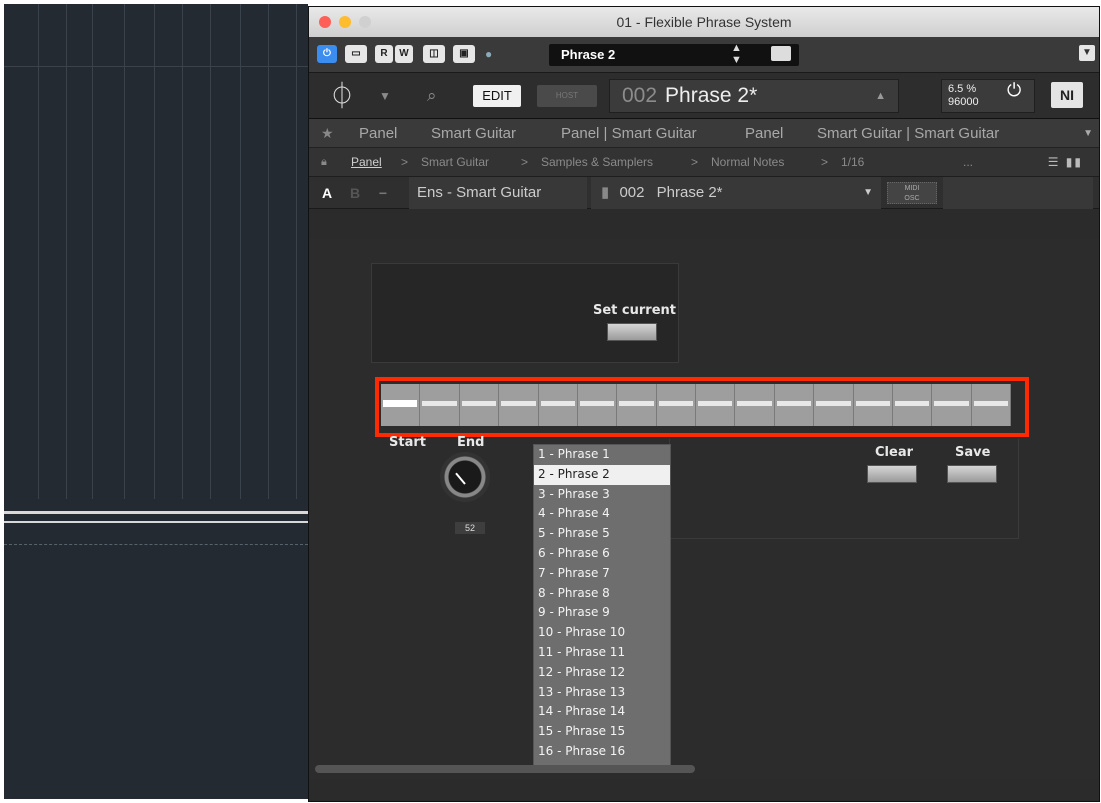  I want to click on phrase-list-item: 7 - Phrase 7, so click(602, 574).